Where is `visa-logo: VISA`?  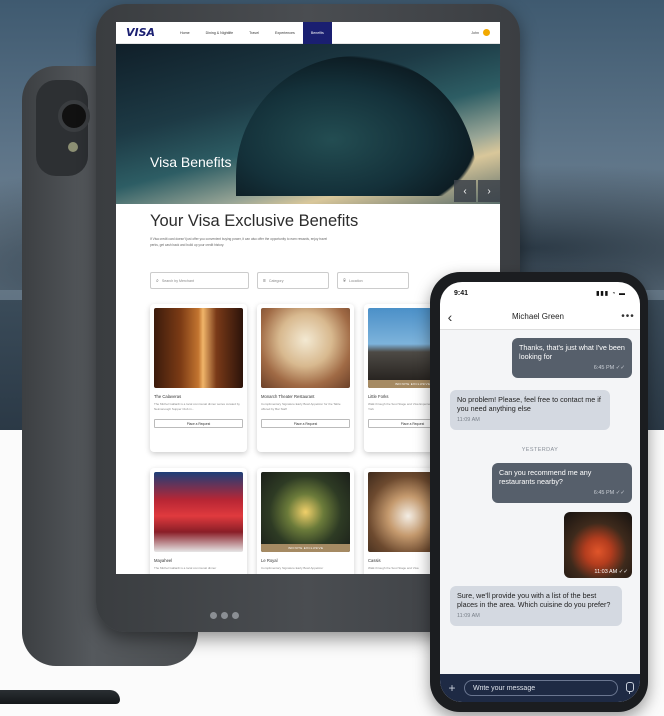
visa-logo: VISA is located at coordinates (136, 32).